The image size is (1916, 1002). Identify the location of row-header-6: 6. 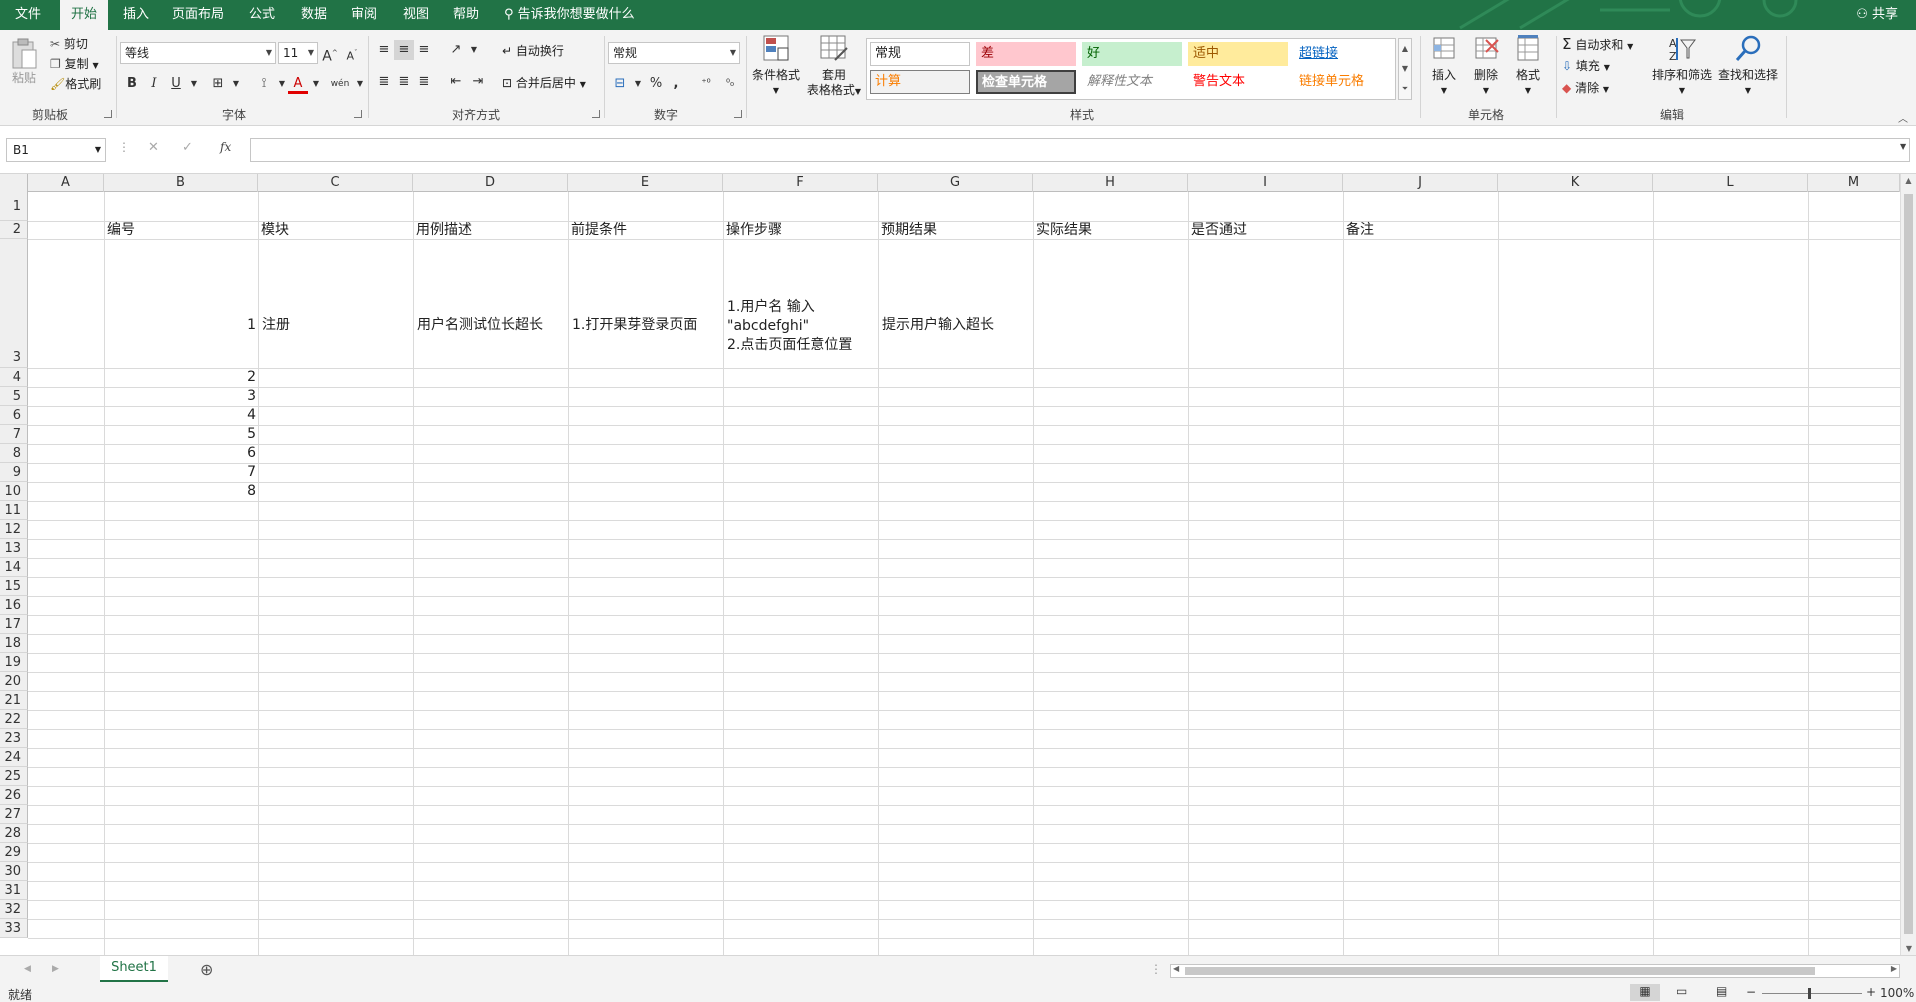
(14, 415).